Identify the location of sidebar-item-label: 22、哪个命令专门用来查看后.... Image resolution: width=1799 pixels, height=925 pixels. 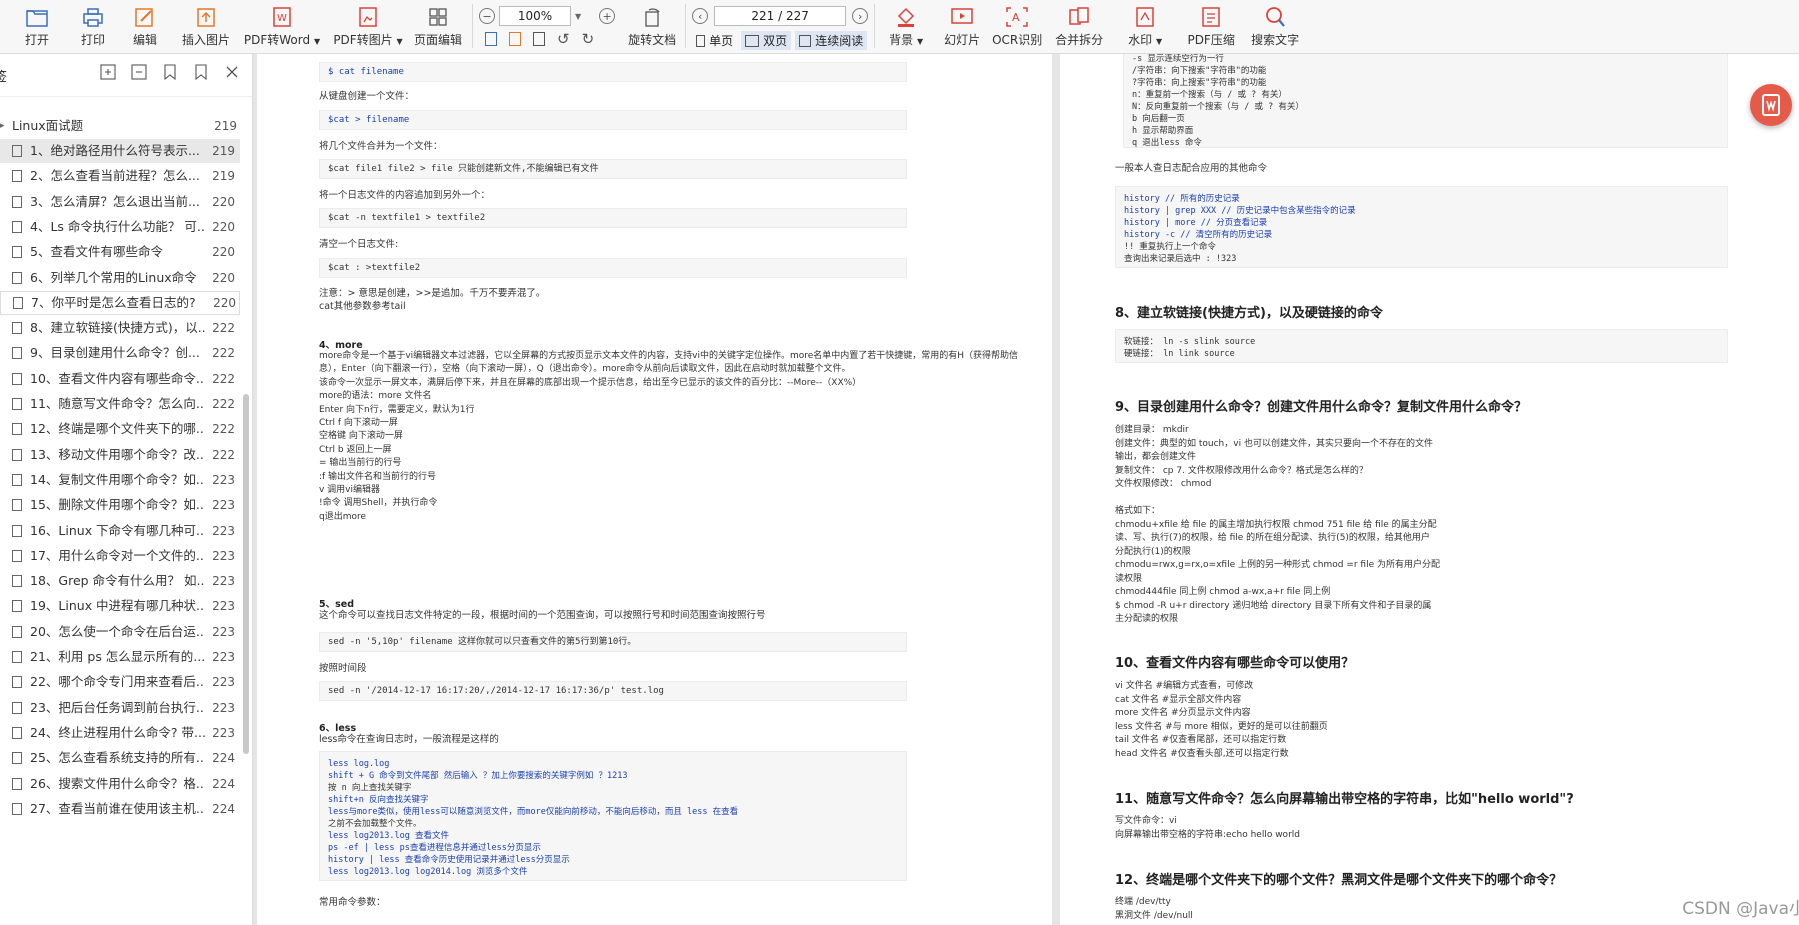
(117, 682).